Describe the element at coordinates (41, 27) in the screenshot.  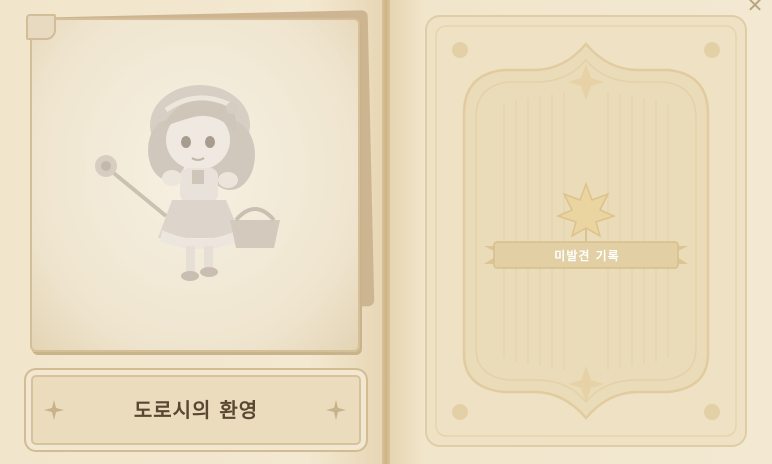
I see `page-corner-fold` at that location.